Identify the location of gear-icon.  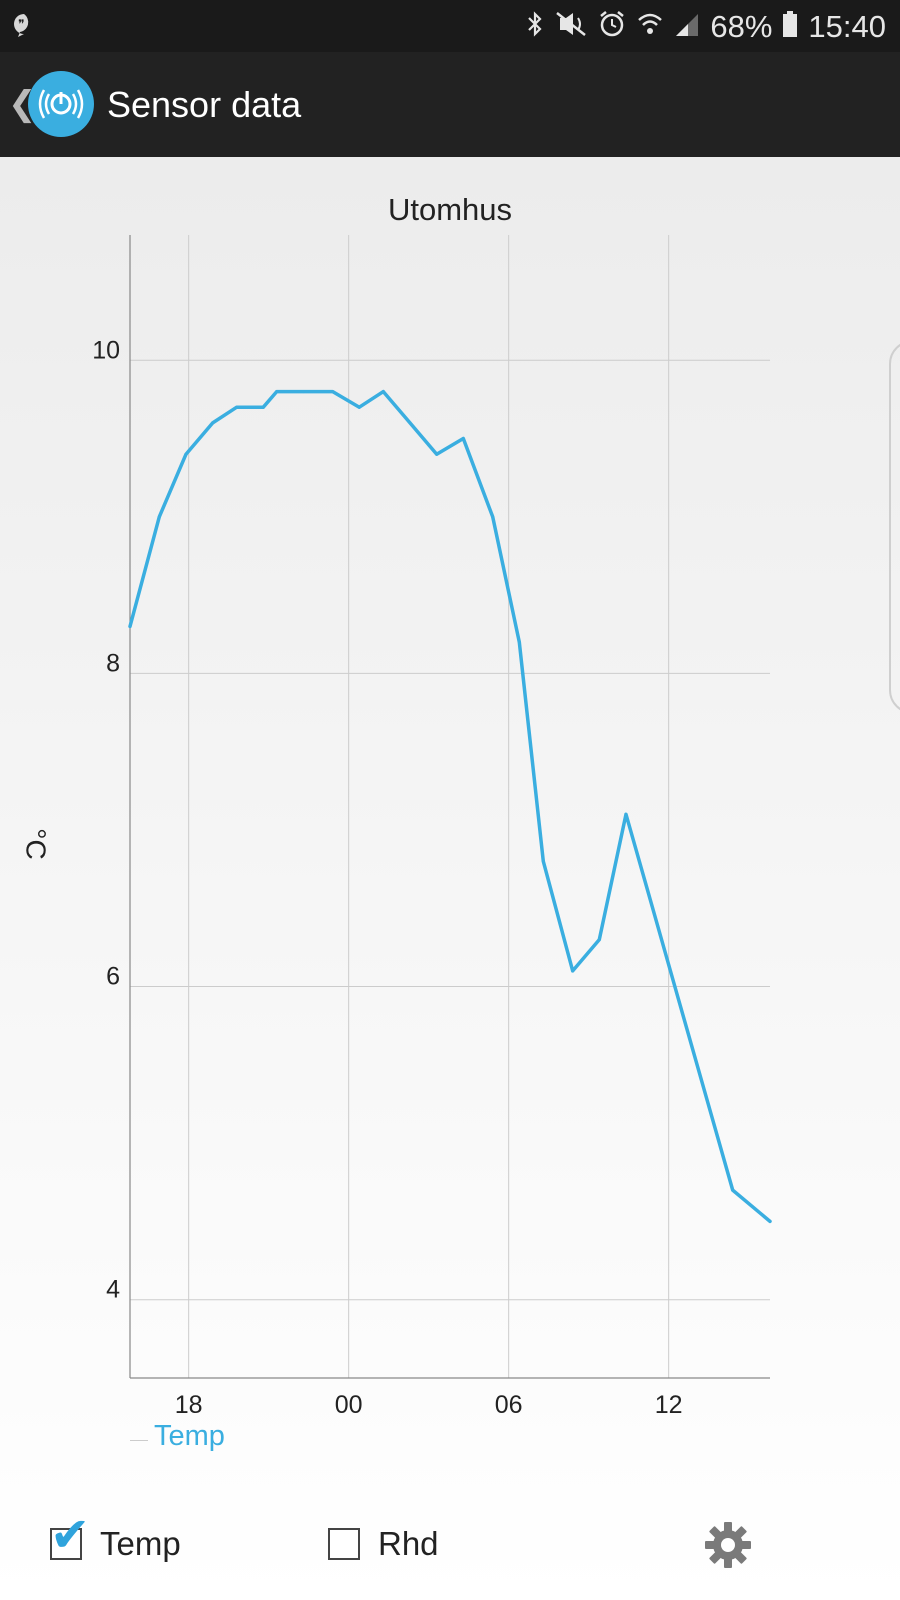
(728, 1545).